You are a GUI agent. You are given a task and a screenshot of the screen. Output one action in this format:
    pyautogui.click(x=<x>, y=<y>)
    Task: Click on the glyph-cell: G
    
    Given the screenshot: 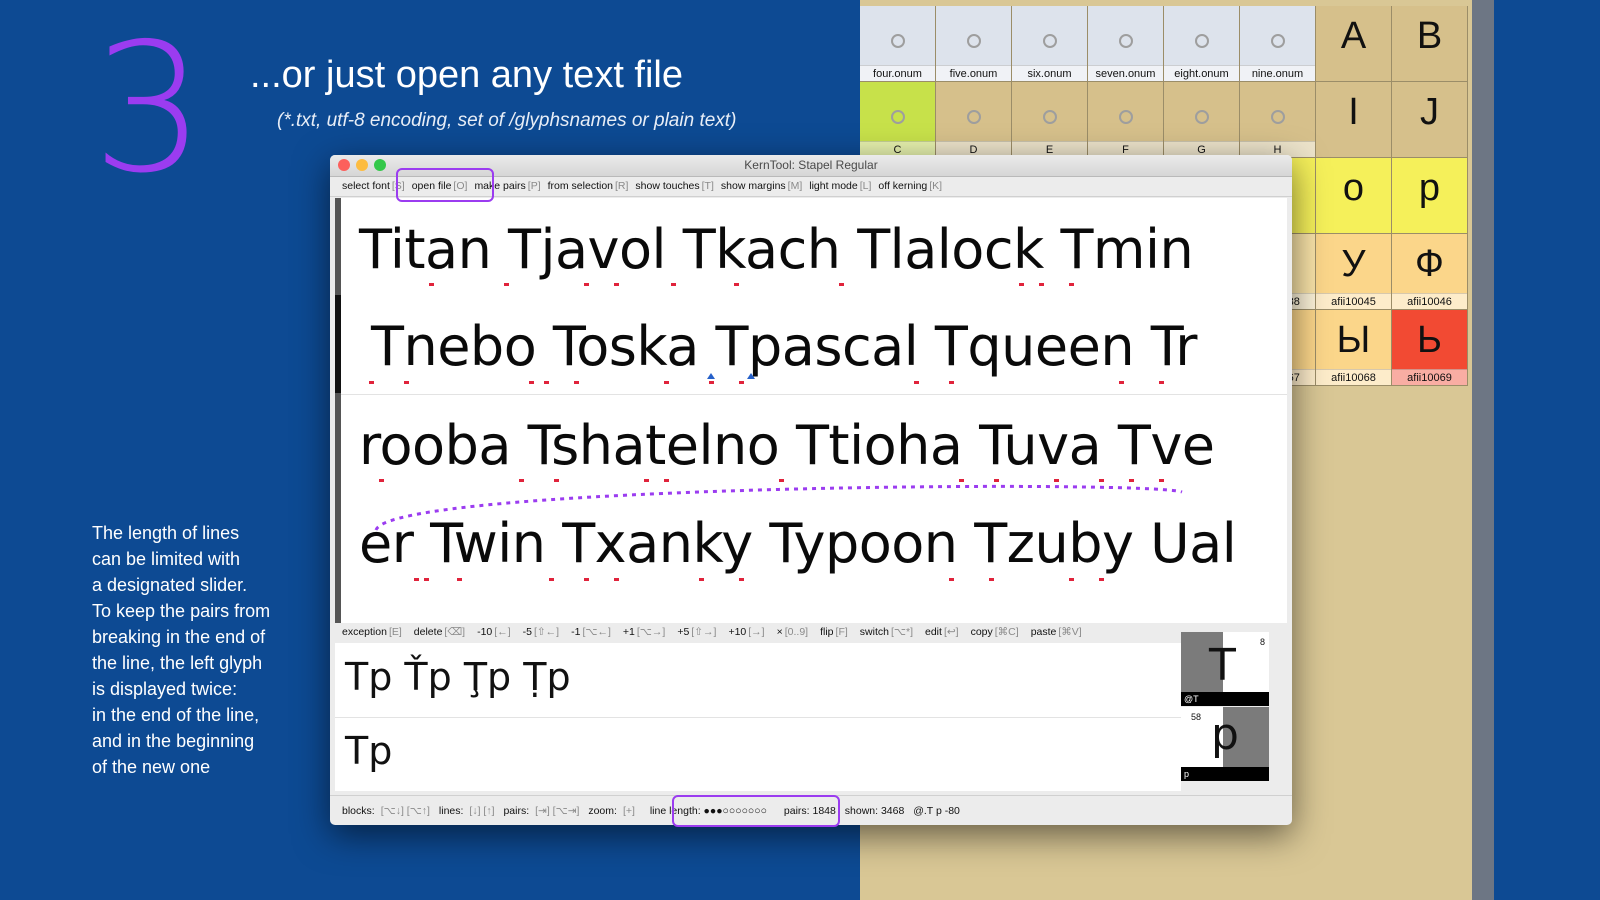 What is the action you would take?
    pyautogui.click(x=1202, y=120)
    